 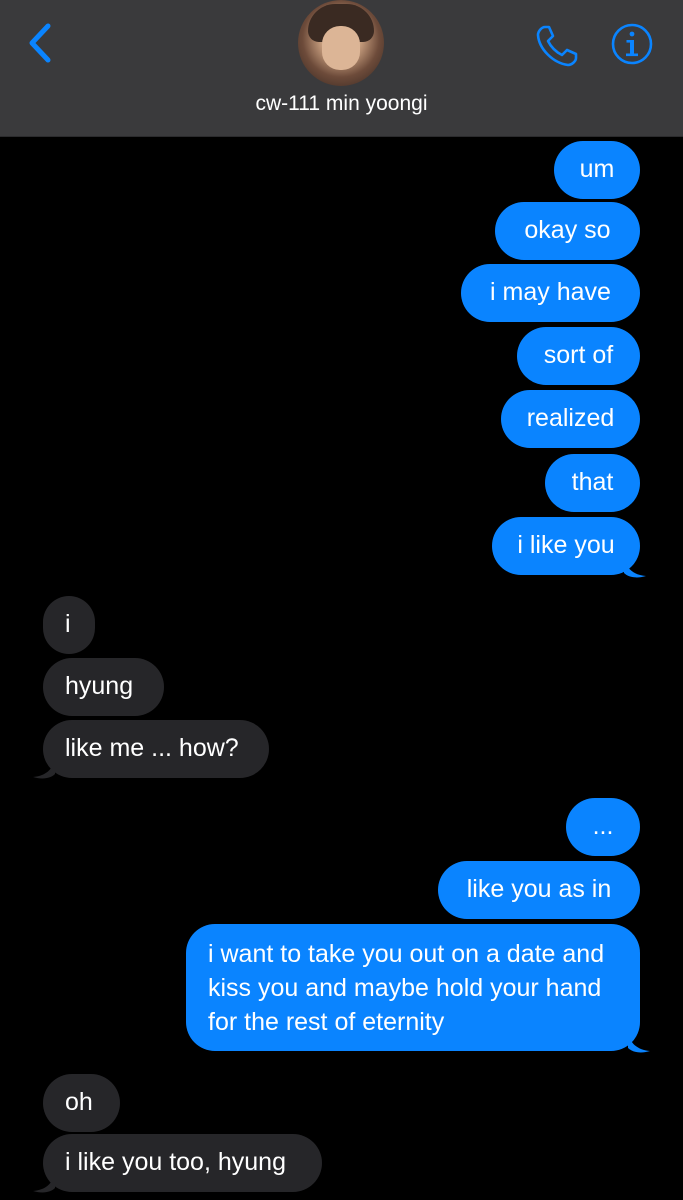 I want to click on sent-message: realized, so click(x=570, y=419).